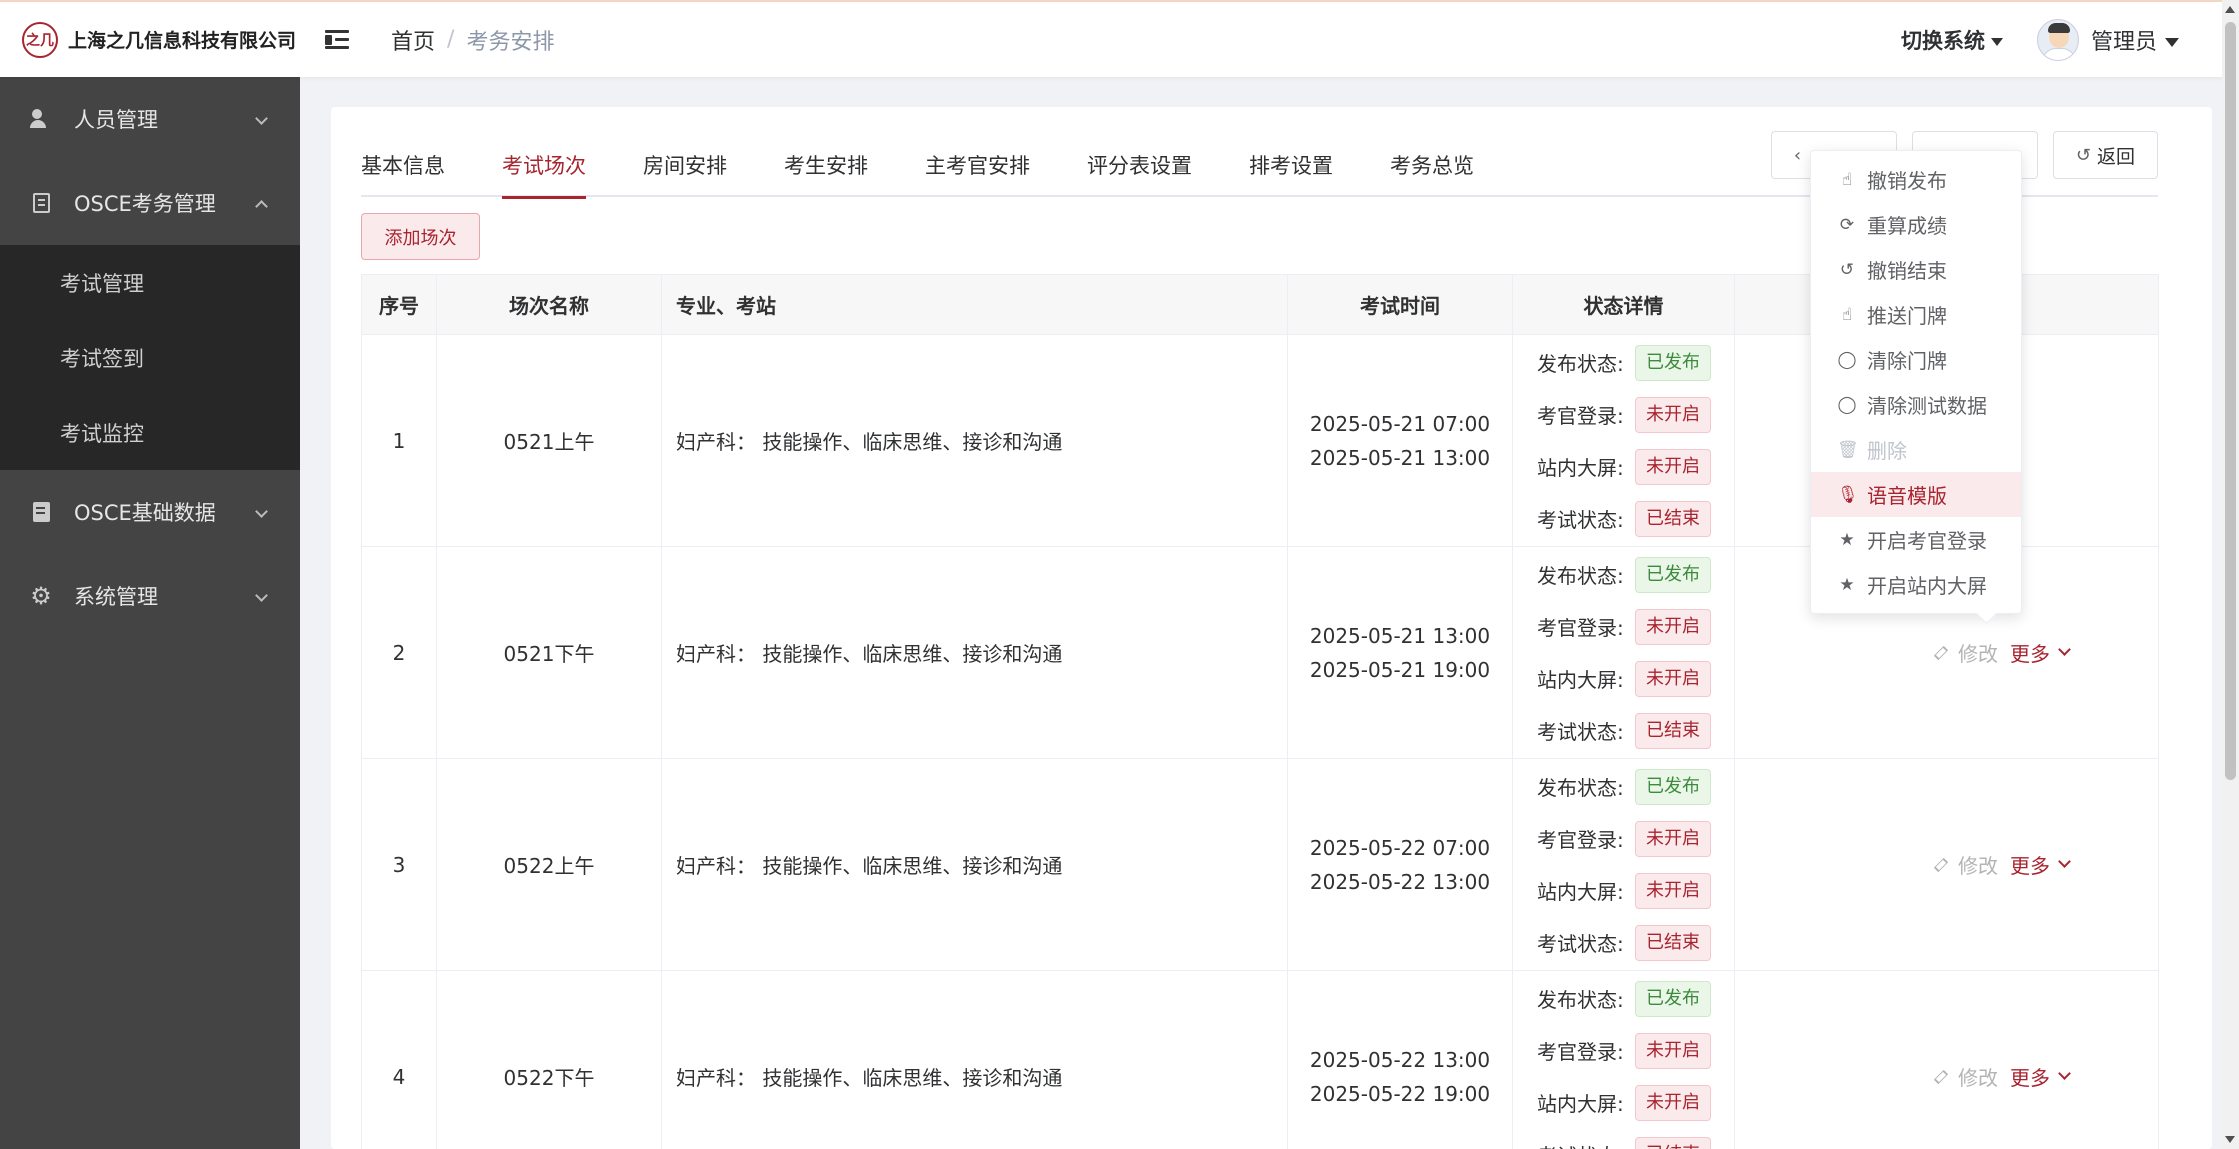  What do you see at coordinates (549, 1059) in the screenshot?
I see `cell-session-name: 0522下午` at bounding box center [549, 1059].